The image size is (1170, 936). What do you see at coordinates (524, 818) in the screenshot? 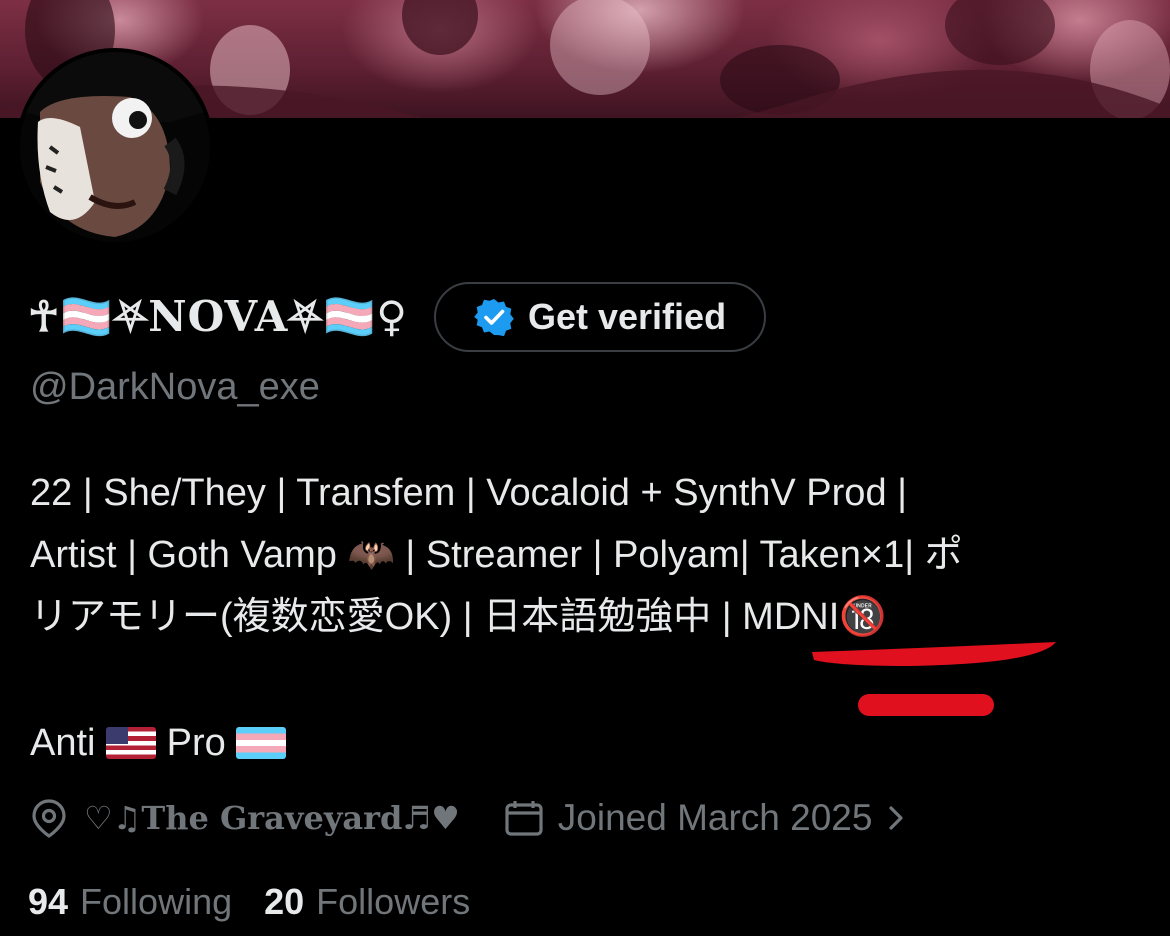
I see `calendar-icon` at bounding box center [524, 818].